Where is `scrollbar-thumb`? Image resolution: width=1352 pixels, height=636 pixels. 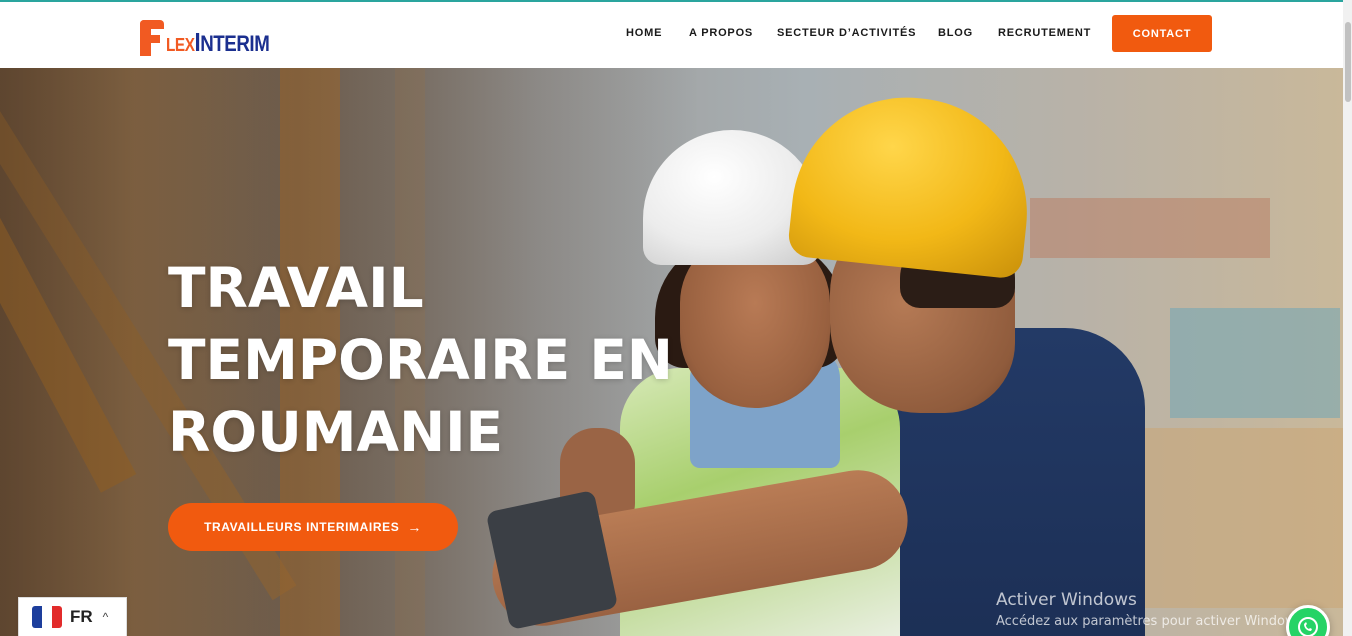
scrollbar-thumb is located at coordinates (1348, 62).